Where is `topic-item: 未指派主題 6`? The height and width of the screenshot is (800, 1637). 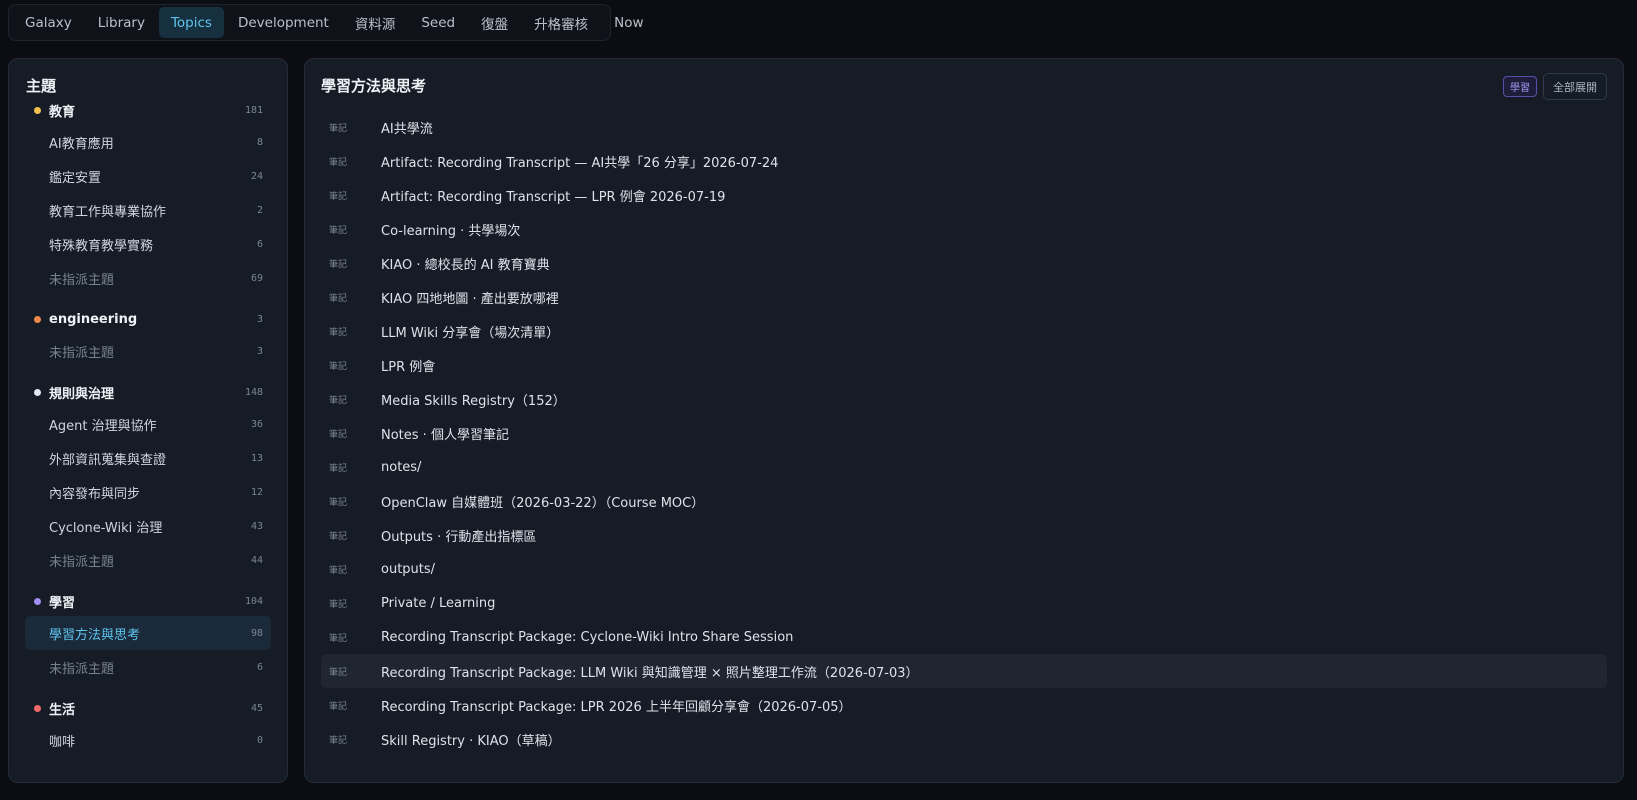
topic-item: 未指派主題 6 is located at coordinates (148, 667).